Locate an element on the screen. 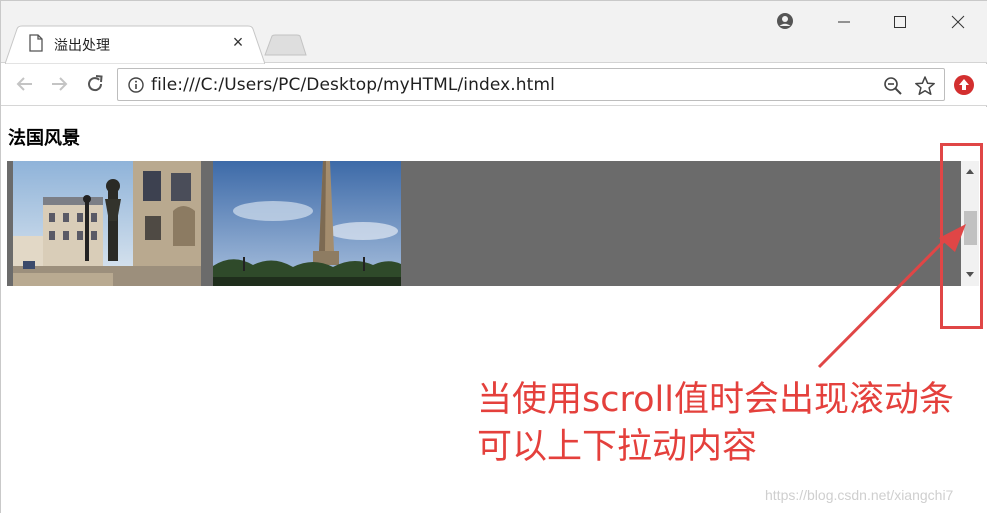 The width and height of the screenshot is (987, 513). photo-obelisk is located at coordinates (307, 223).